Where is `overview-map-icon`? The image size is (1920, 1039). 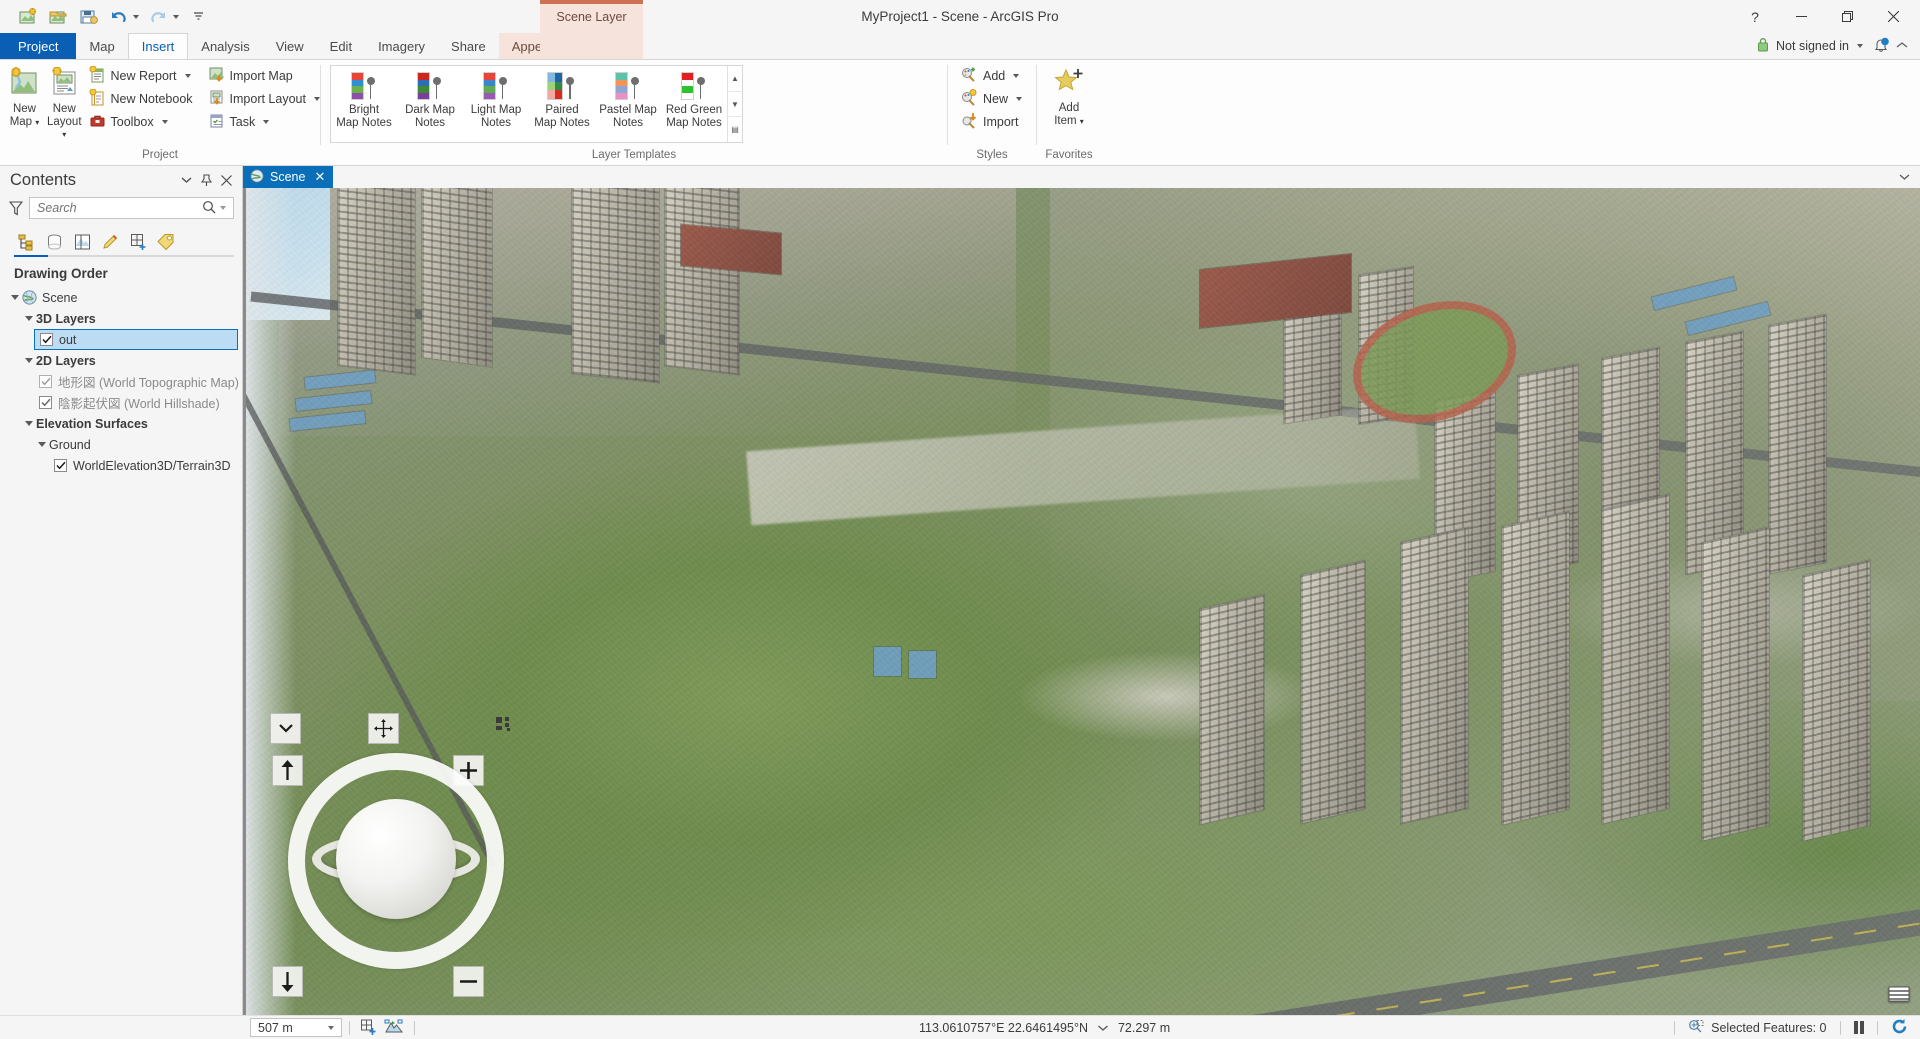 overview-map-icon is located at coordinates (1899, 995).